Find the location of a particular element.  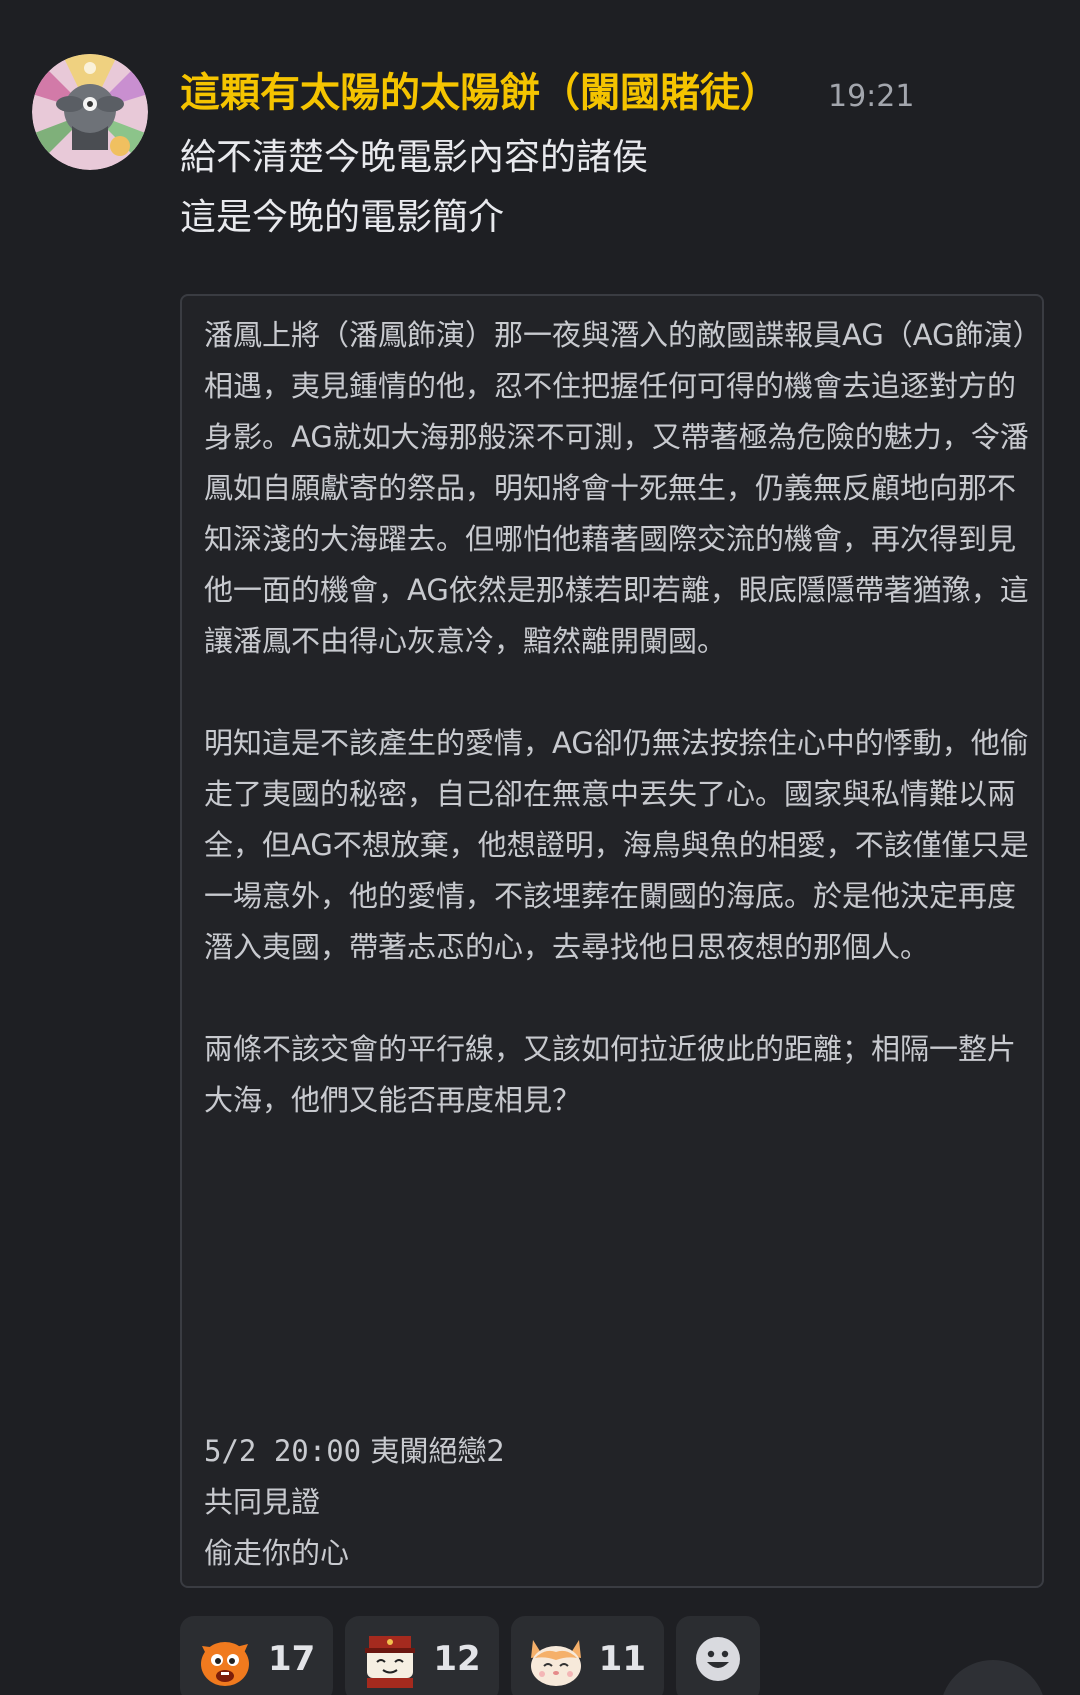

user-avatar is located at coordinates (90, 112).